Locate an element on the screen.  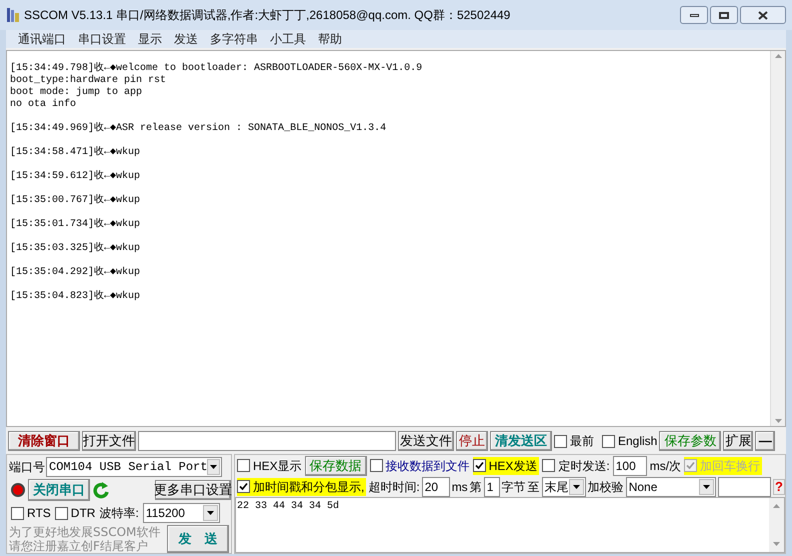
save-data-button: 保存数据 is located at coordinates (335, 466).